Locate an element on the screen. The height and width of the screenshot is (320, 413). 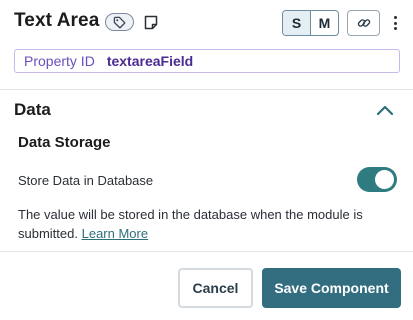
footer-divider is located at coordinates (206, 251).